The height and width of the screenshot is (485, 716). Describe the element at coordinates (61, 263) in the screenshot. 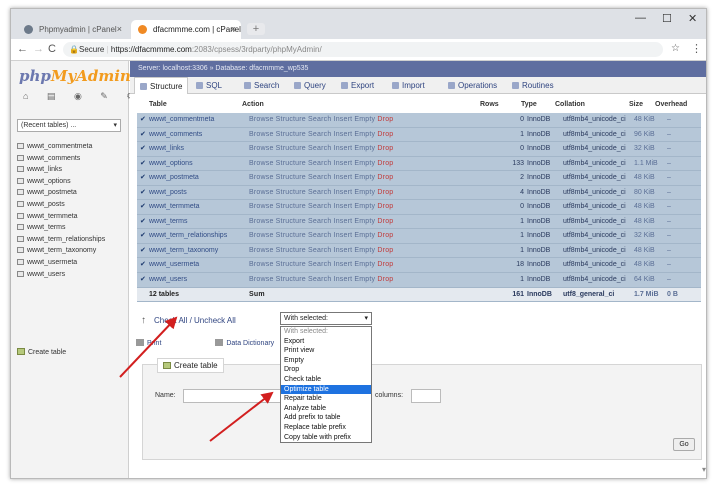

I see `tree-table-item: wwwt_usermeta` at that location.